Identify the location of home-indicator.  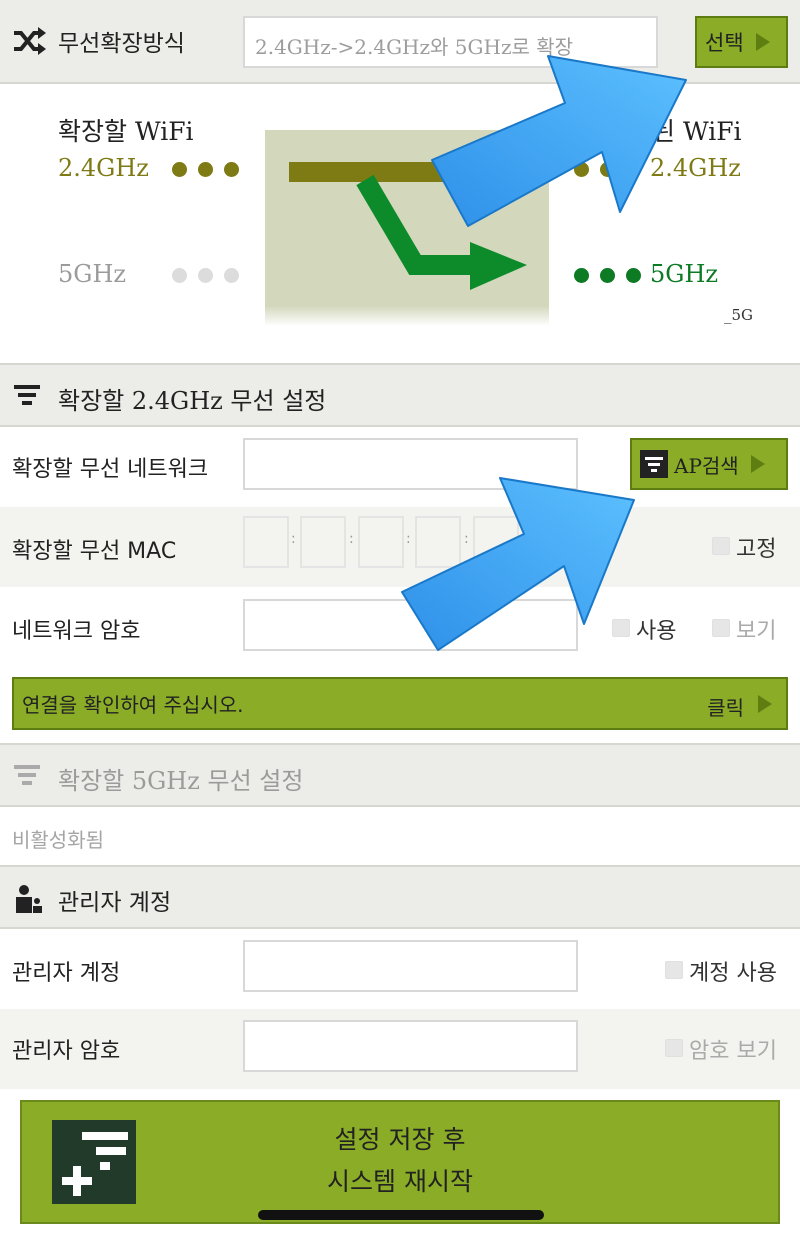
(401, 1215).